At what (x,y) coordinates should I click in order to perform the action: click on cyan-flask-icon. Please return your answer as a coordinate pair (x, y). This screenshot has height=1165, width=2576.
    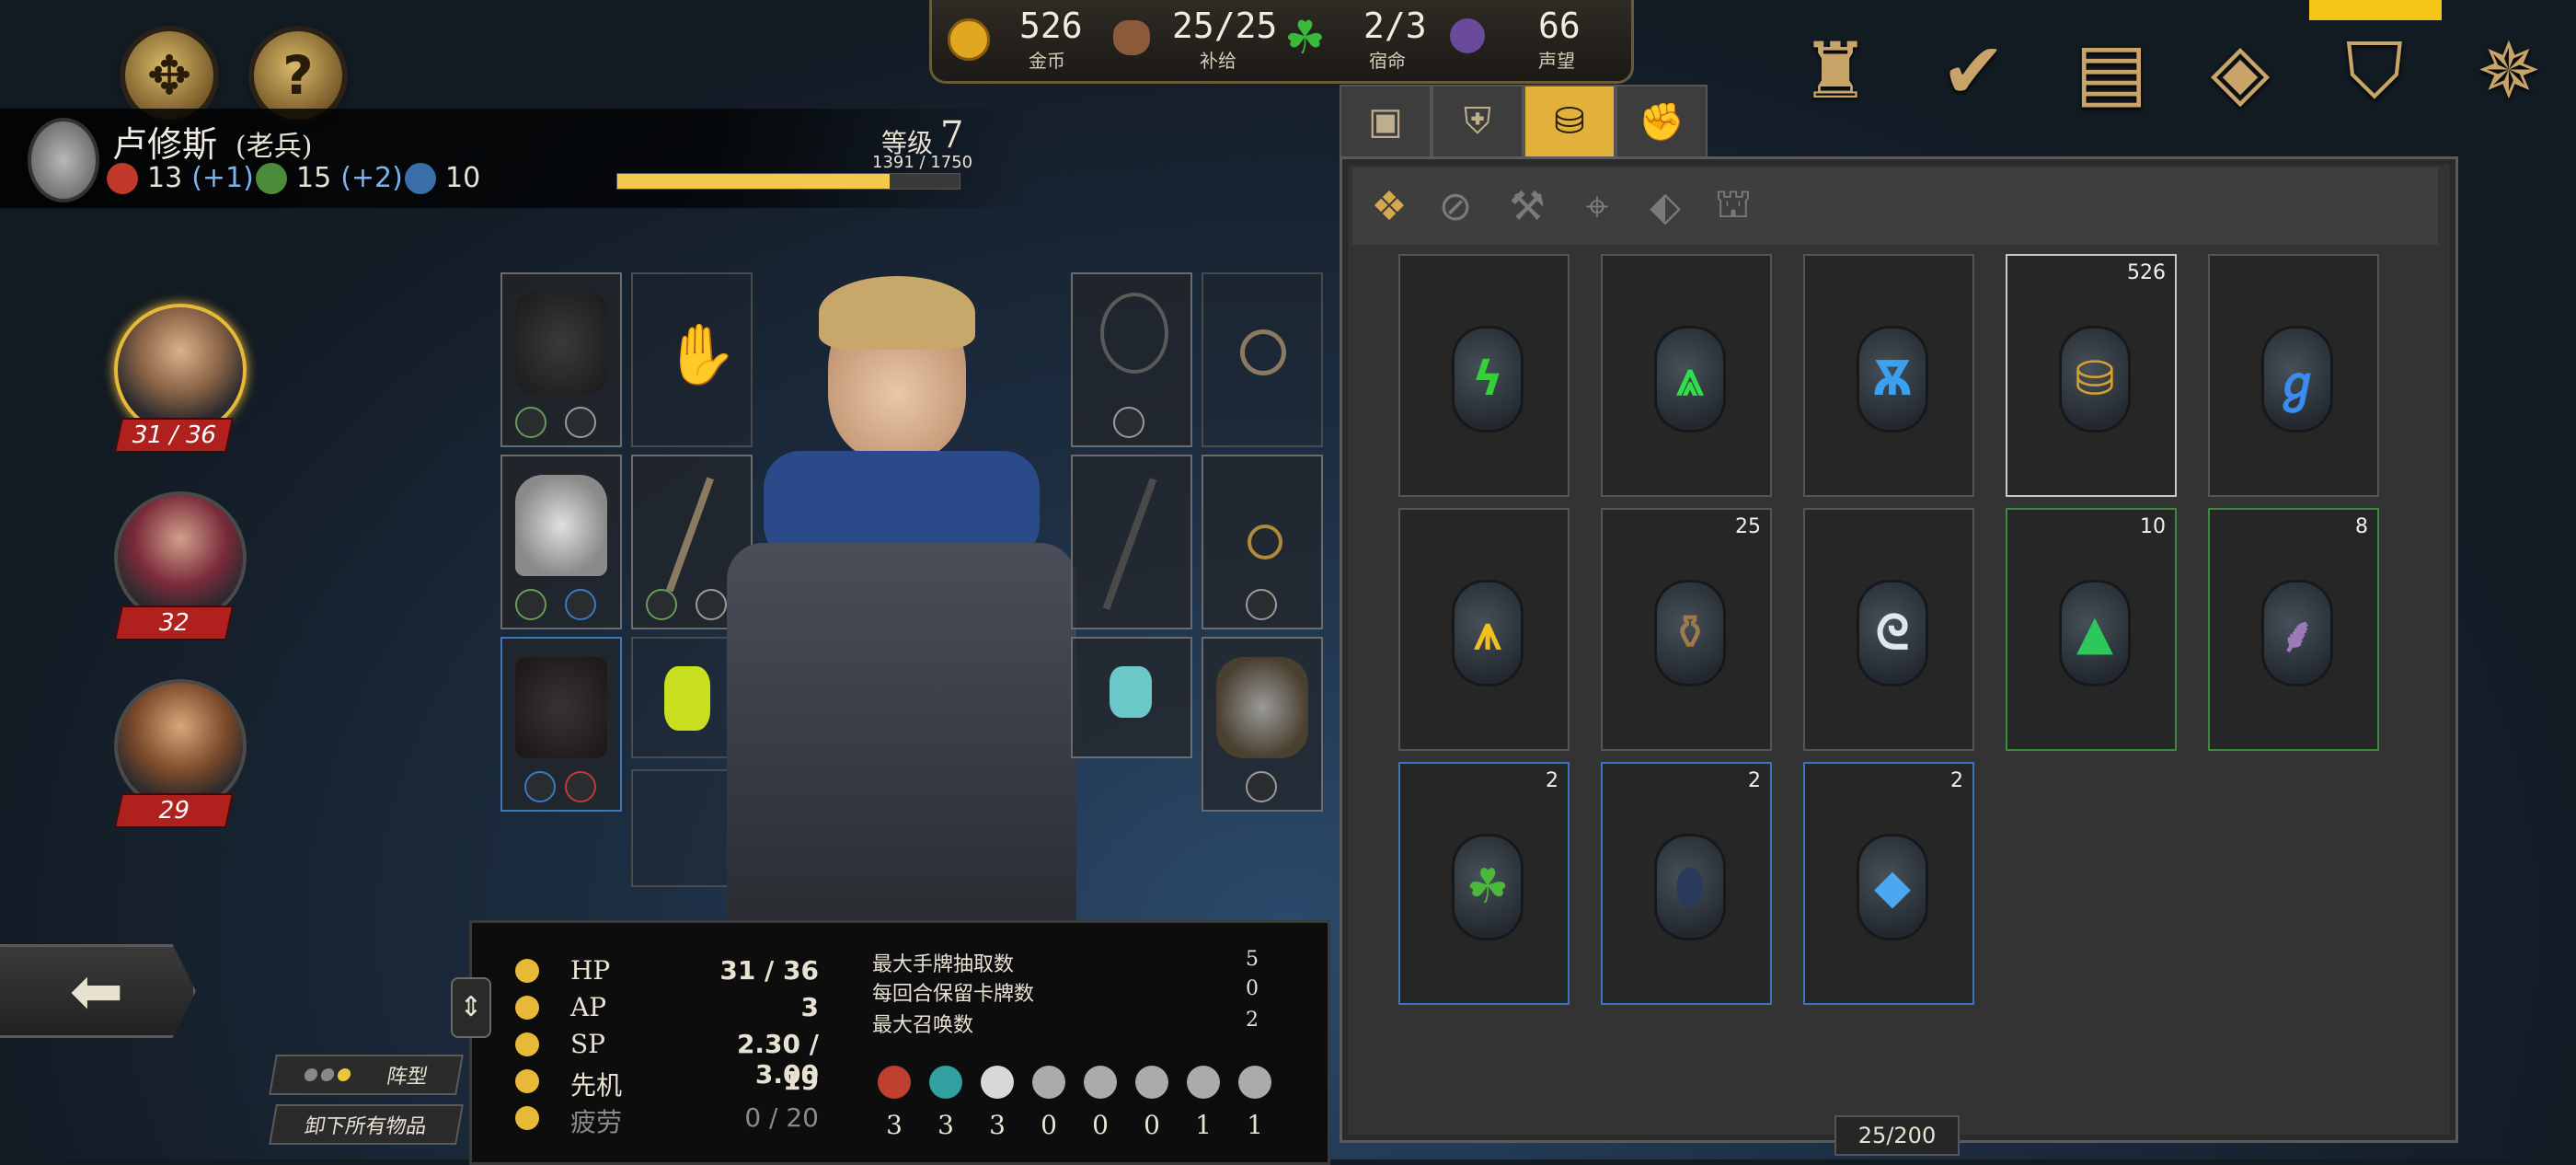
    Looking at the image, I should click on (1131, 692).